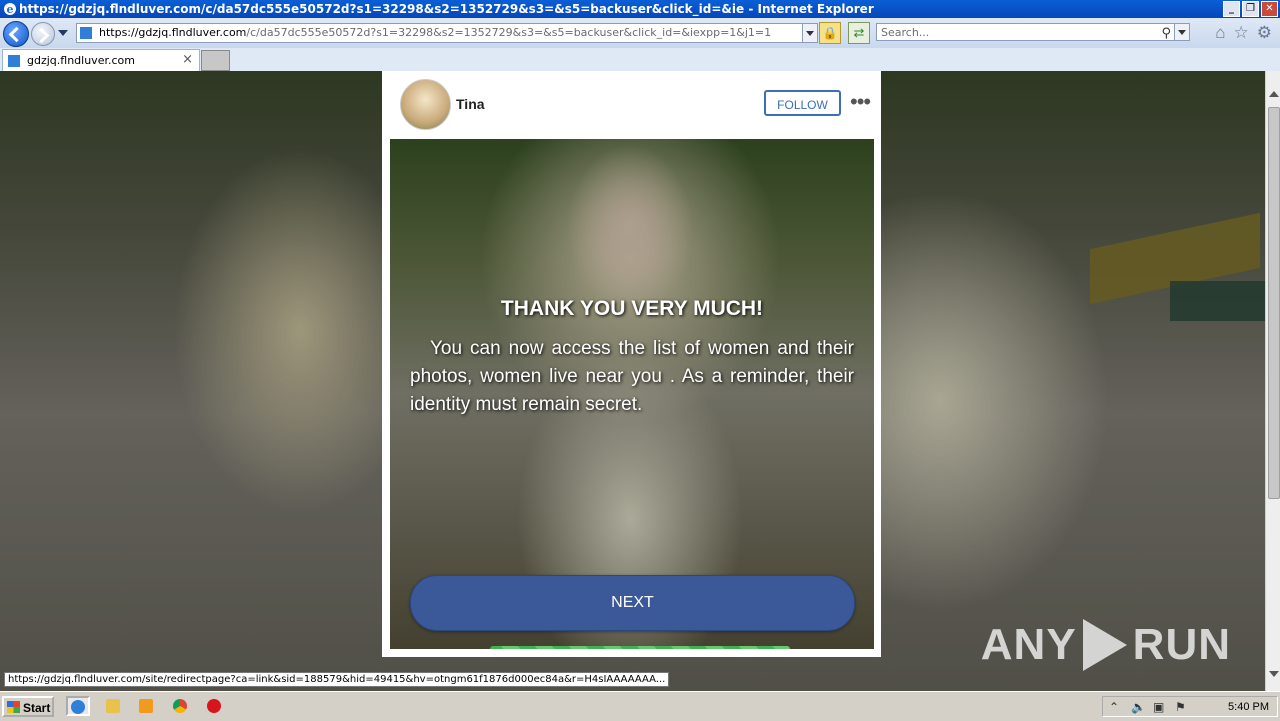 The width and height of the screenshot is (1280, 721). What do you see at coordinates (113, 706) in the screenshot?
I see `taskbar-file-explorer-icon` at bounding box center [113, 706].